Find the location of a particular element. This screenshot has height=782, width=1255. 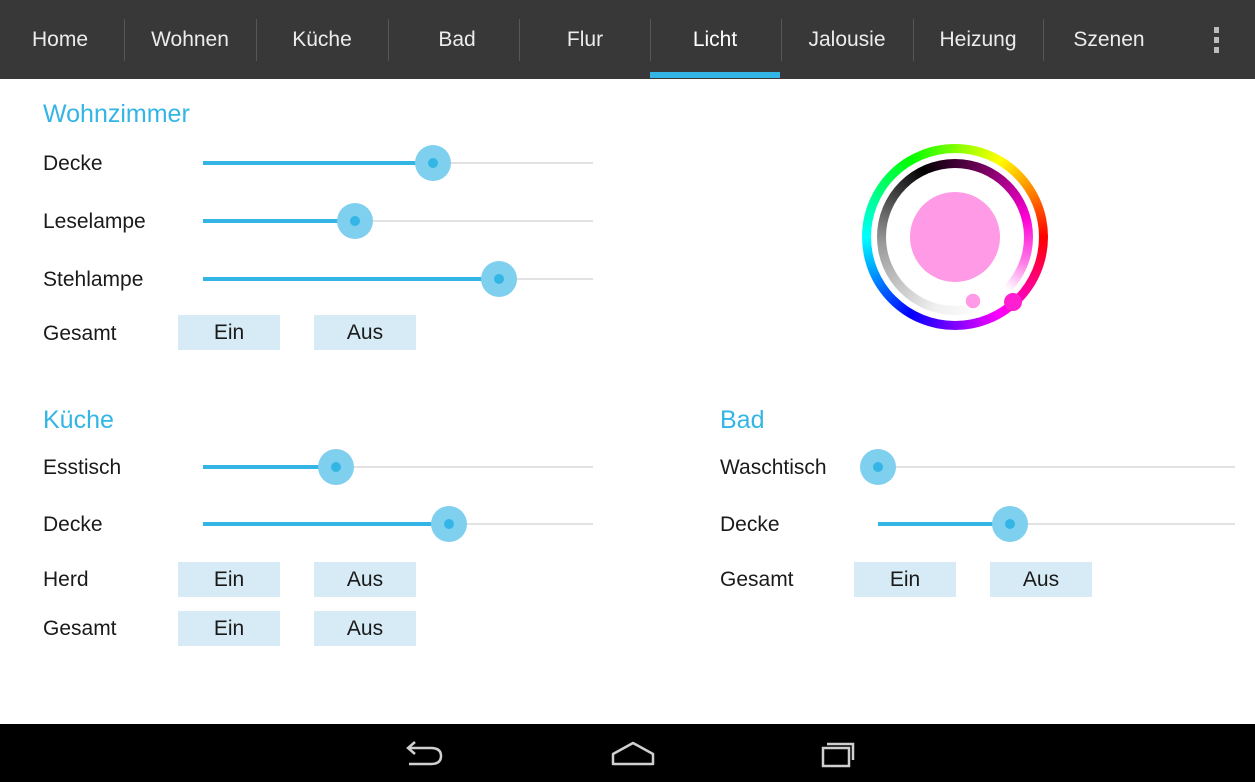

home-icon is located at coordinates (633, 754).